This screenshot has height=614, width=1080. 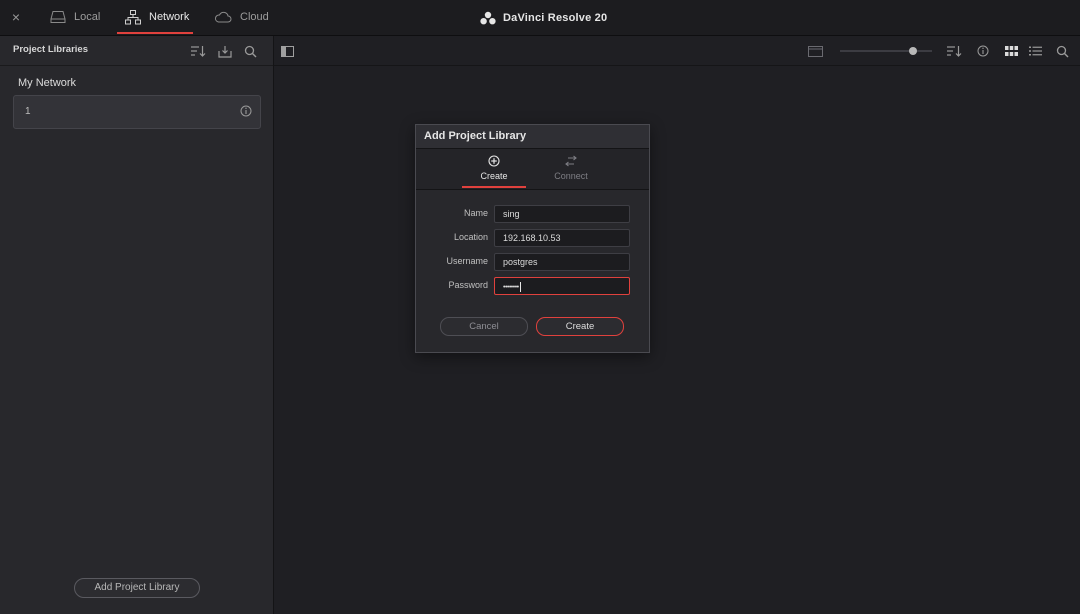 What do you see at coordinates (1011, 51) in the screenshot?
I see `grid-view-icon` at bounding box center [1011, 51].